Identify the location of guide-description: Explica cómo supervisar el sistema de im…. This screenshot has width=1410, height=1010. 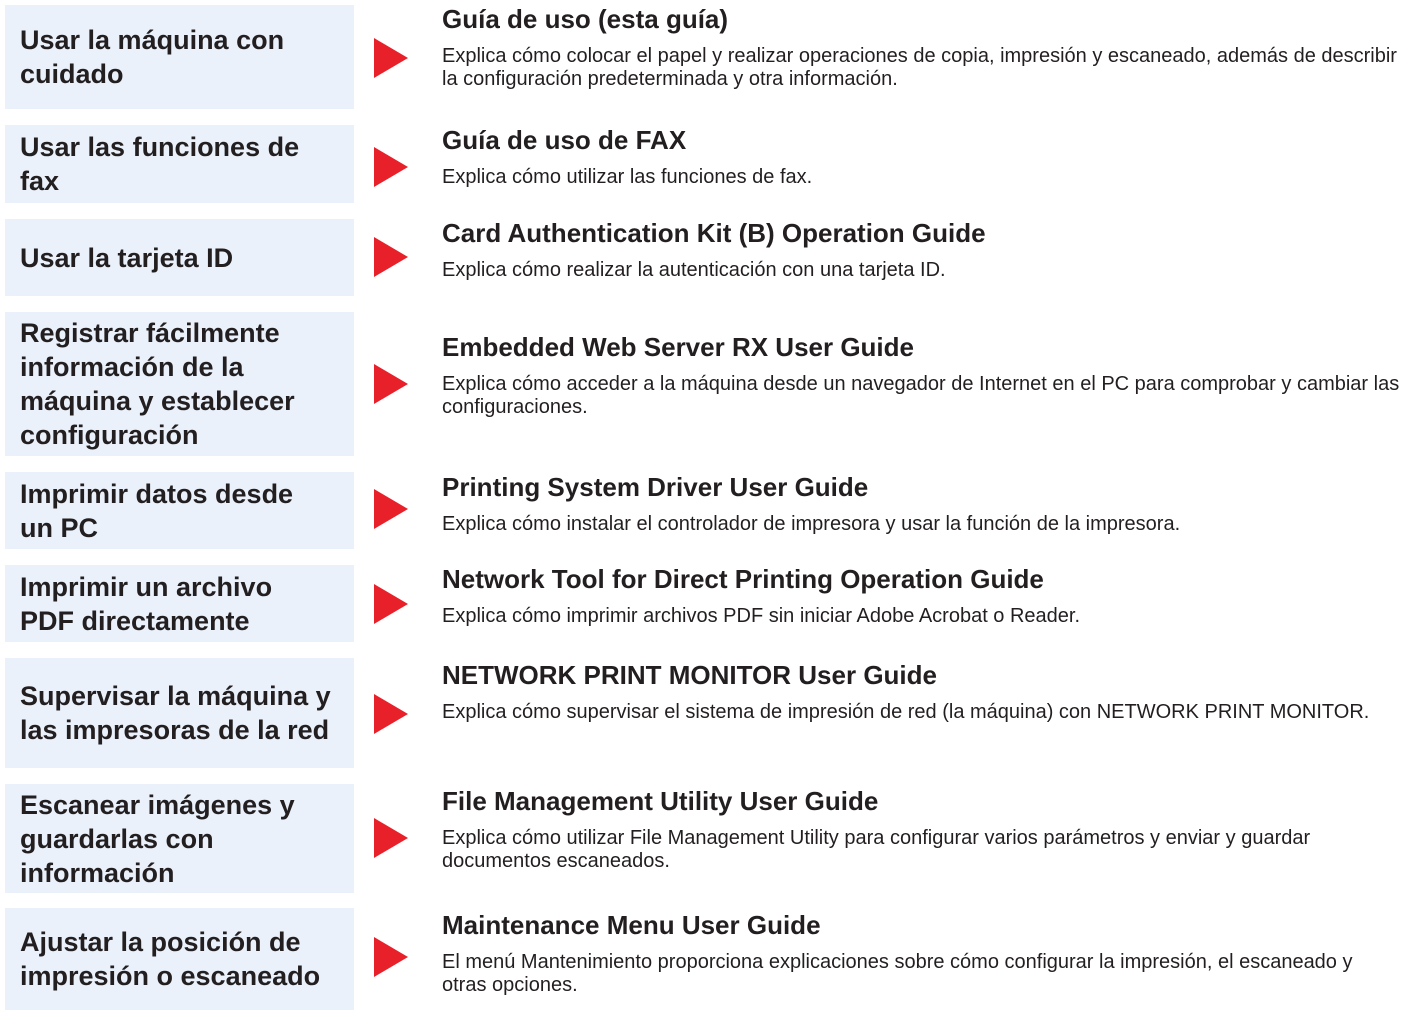
(906, 712).